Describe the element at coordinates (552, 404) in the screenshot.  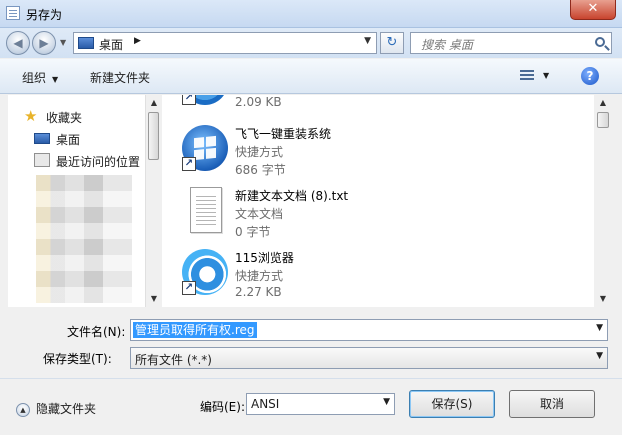
I see `cancel-button: 取消` at that location.